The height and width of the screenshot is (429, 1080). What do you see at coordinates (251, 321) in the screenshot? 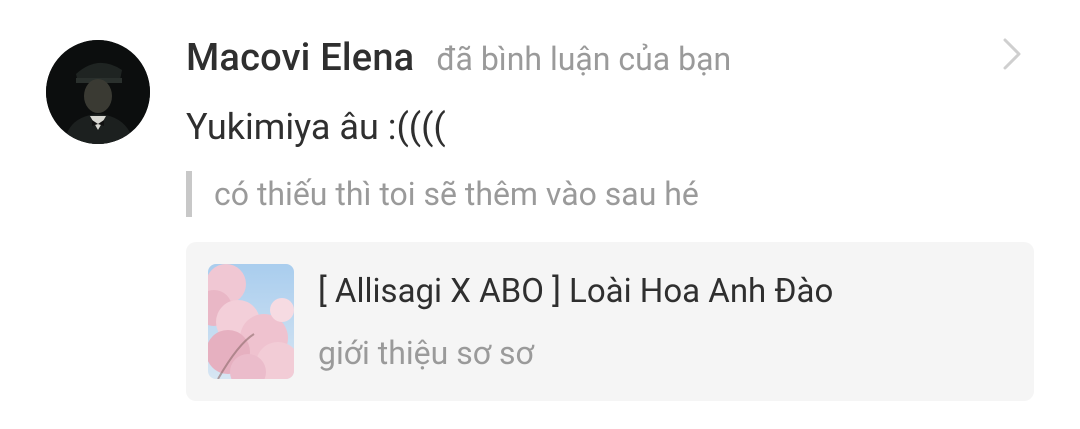
I see `story-cover-image` at bounding box center [251, 321].